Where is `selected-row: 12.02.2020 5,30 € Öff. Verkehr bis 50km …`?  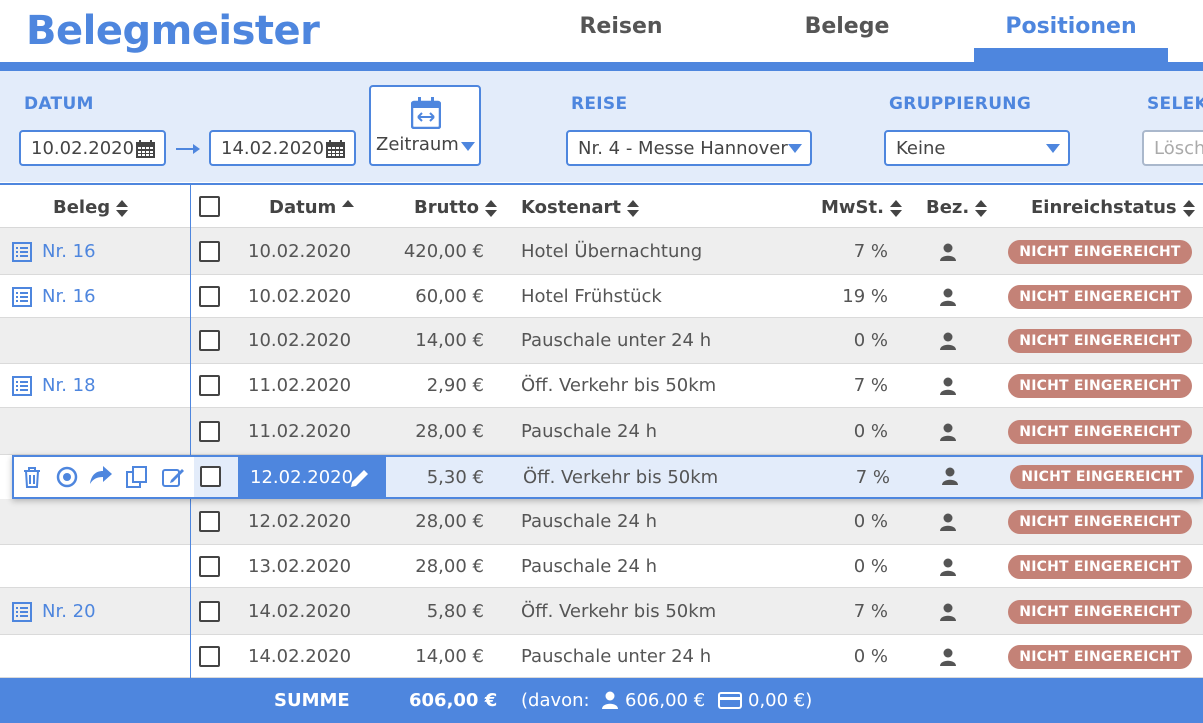 selected-row: 12.02.2020 5,30 € Öff. Verkehr bis 50km … is located at coordinates (607, 477).